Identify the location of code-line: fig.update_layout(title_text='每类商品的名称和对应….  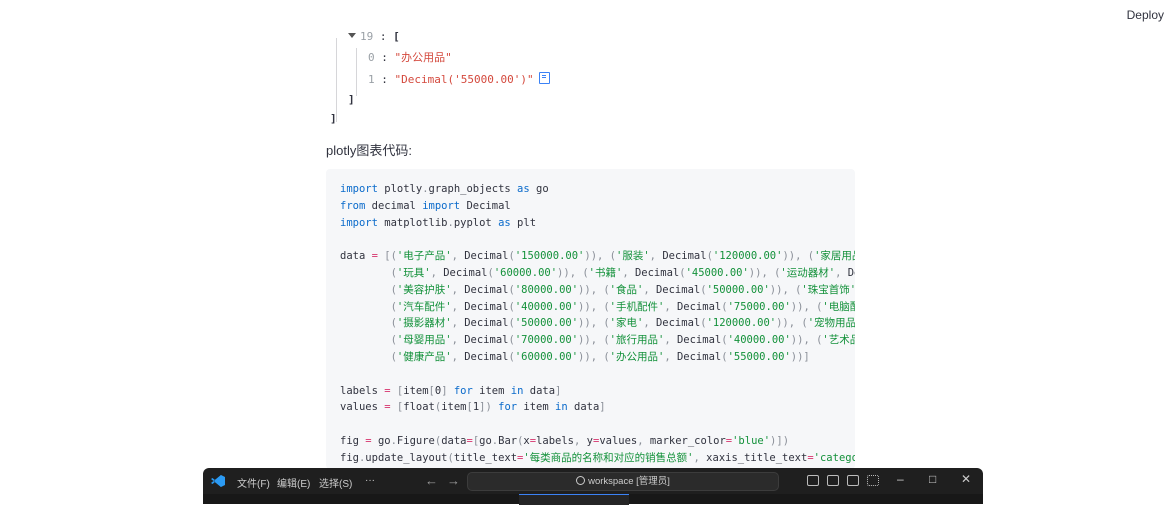
(597, 457).